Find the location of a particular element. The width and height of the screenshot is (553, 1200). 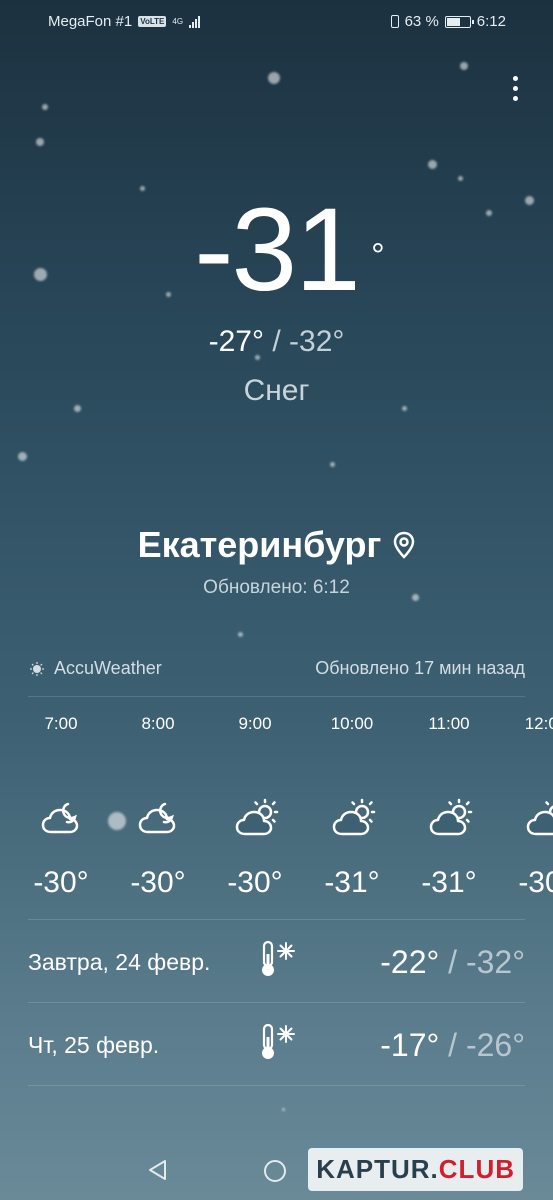

day-name: Завтра, 24 февр. is located at coordinates (119, 961).